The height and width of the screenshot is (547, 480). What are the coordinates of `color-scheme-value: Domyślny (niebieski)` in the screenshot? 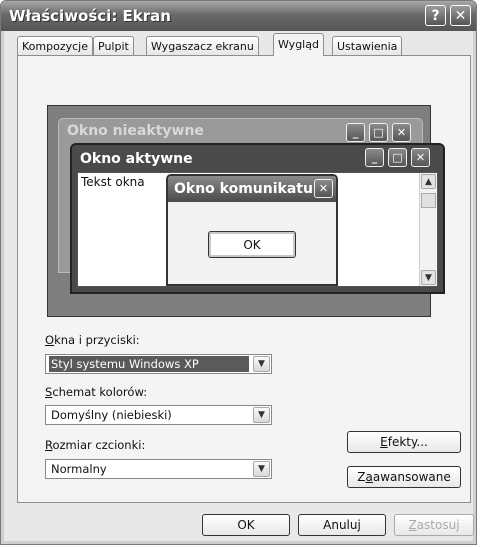 It's located at (111, 415).